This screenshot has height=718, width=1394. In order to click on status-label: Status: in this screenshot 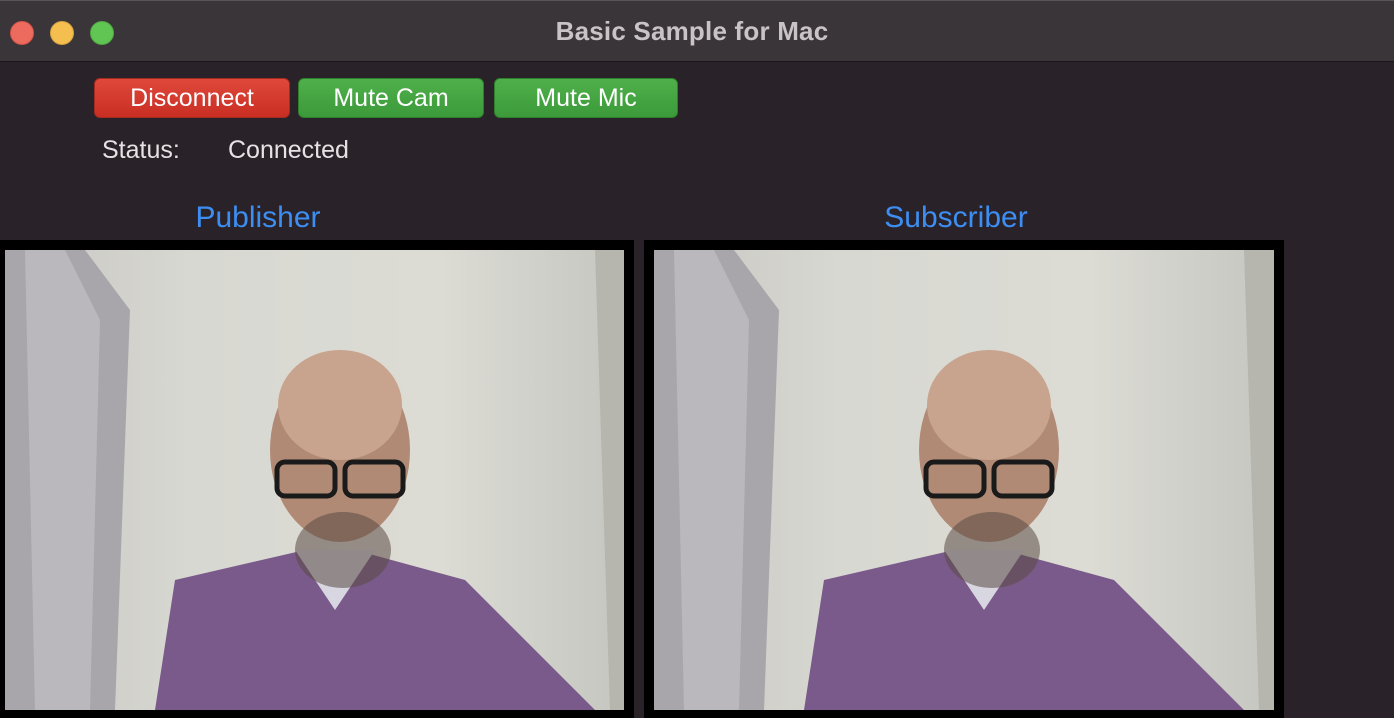, I will do `click(141, 150)`.